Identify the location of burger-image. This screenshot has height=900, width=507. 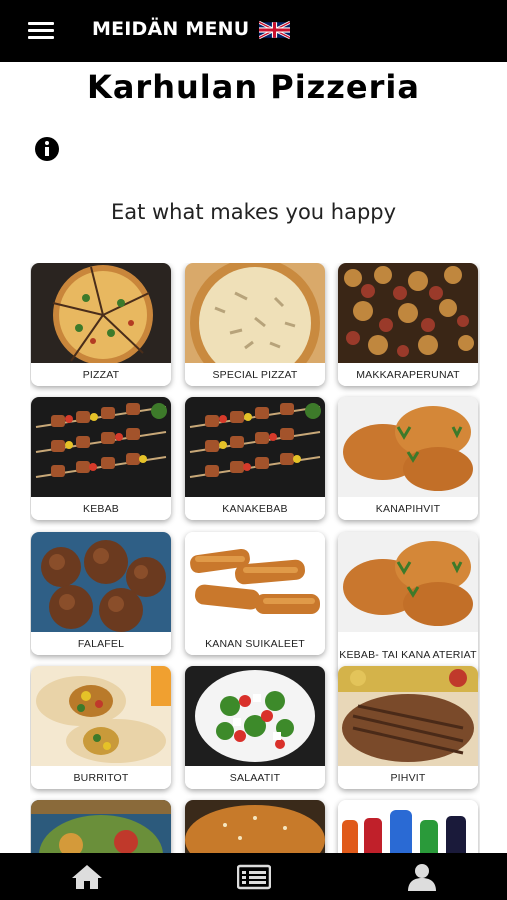
(255, 826).